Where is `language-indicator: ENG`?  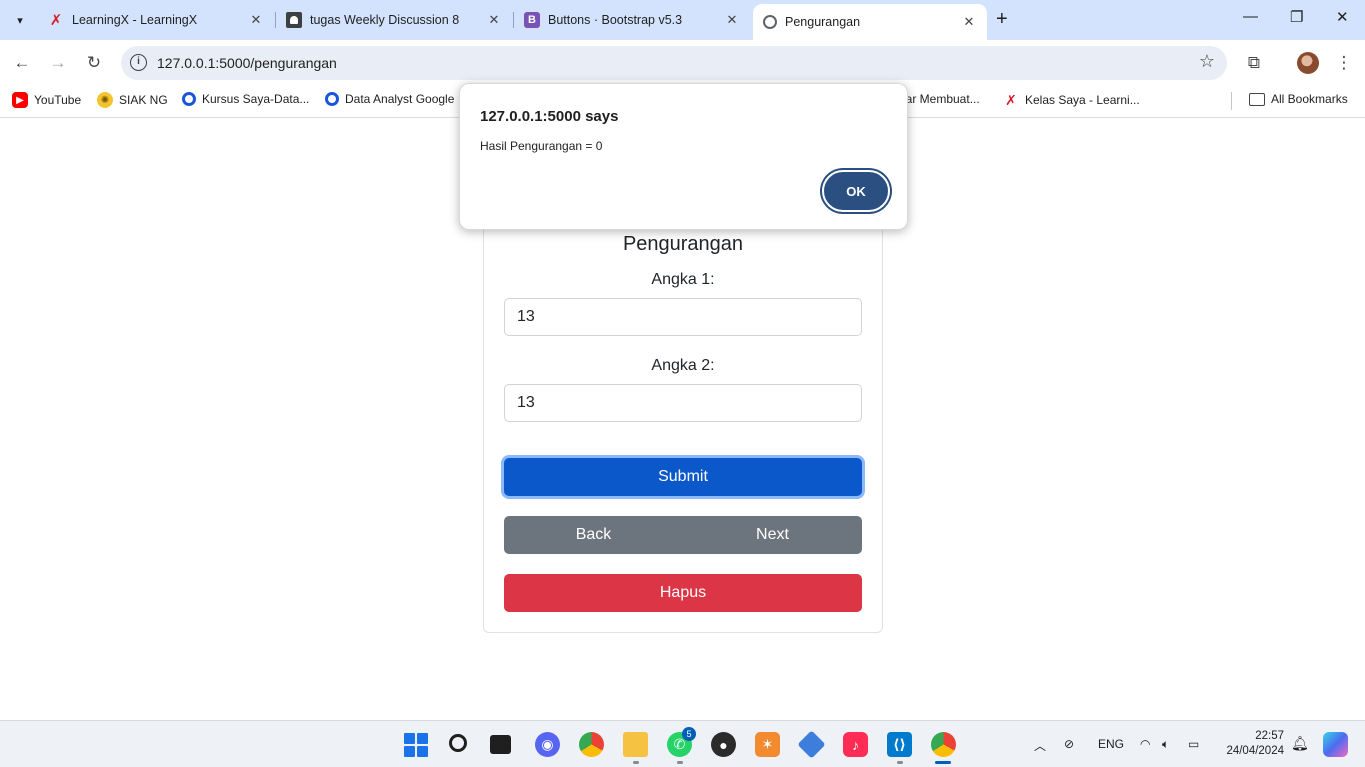
language-indicator: ENG is located at coordinates (1111, 744).